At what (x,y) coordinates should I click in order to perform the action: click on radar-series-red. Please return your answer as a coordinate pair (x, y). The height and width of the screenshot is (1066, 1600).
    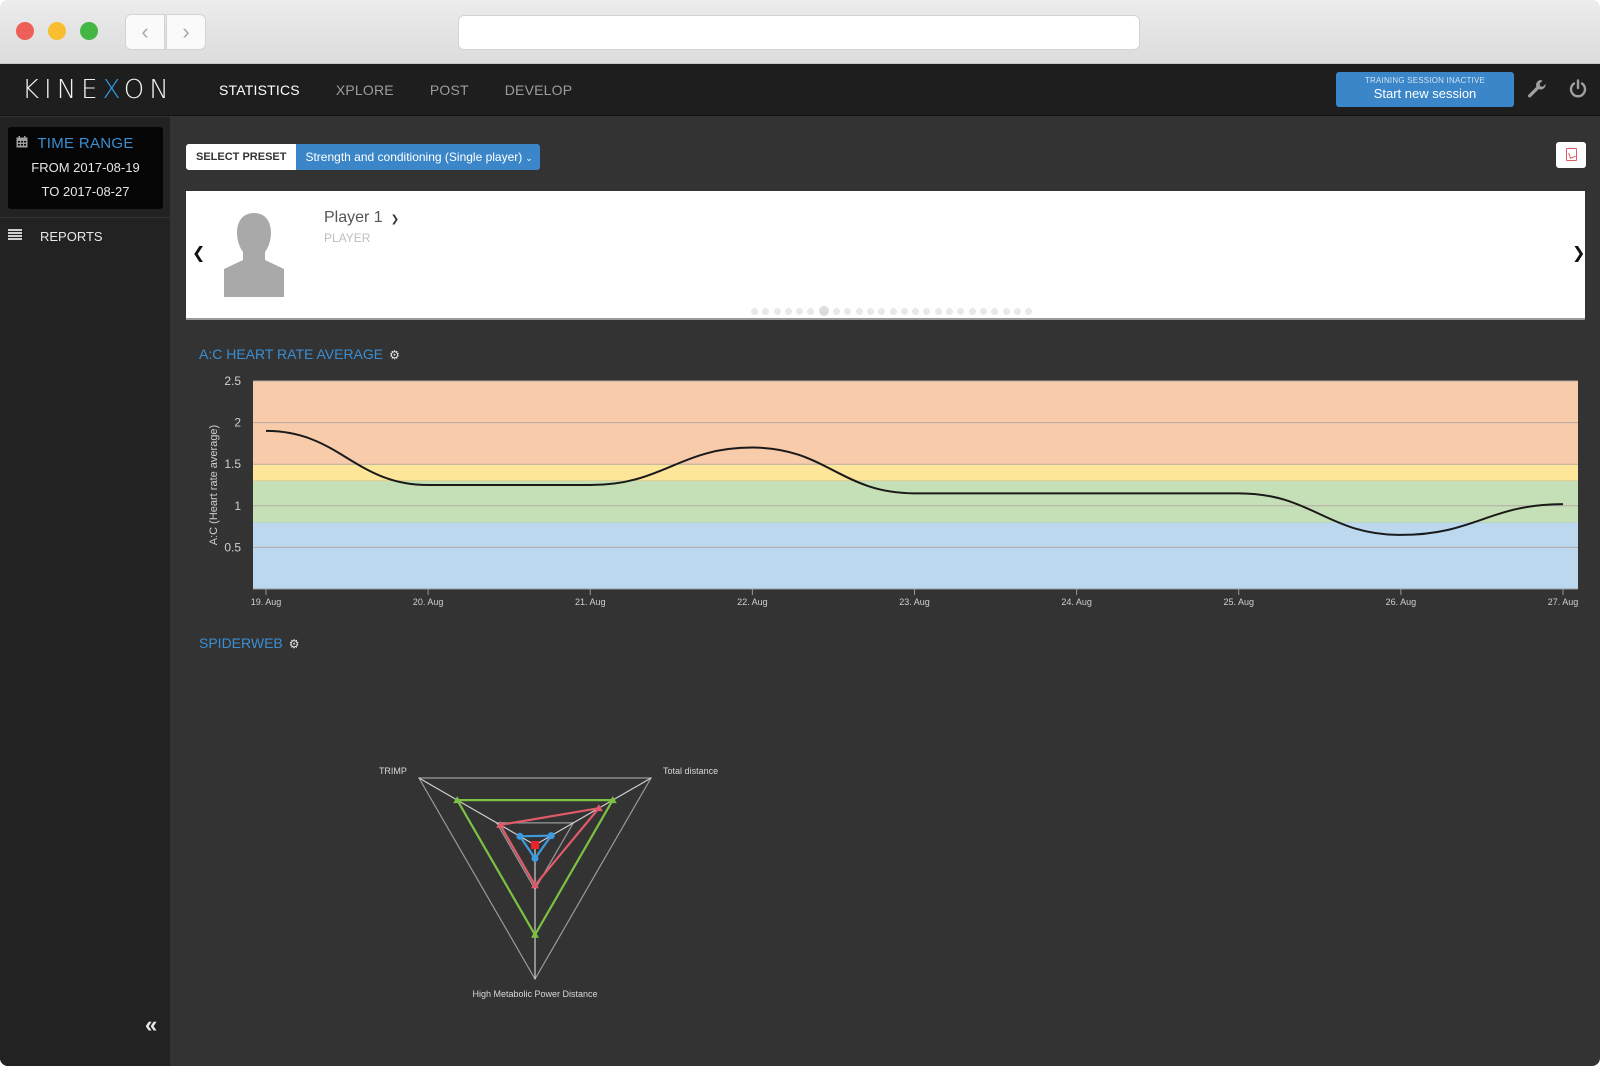
    Looking at the image, I should click on (550, 847).